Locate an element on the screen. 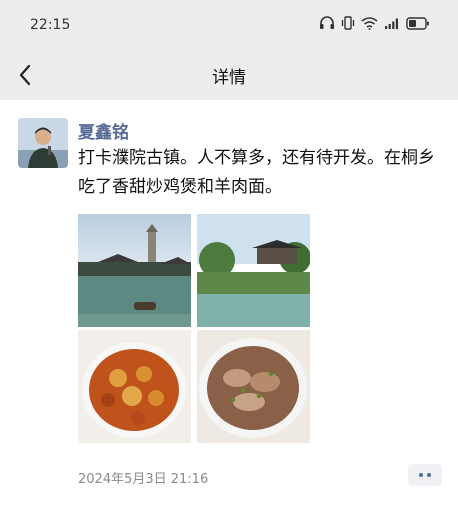 The height and width of the screenshot is (513, 458). wifi-icon is located at coordinates (369, 23).